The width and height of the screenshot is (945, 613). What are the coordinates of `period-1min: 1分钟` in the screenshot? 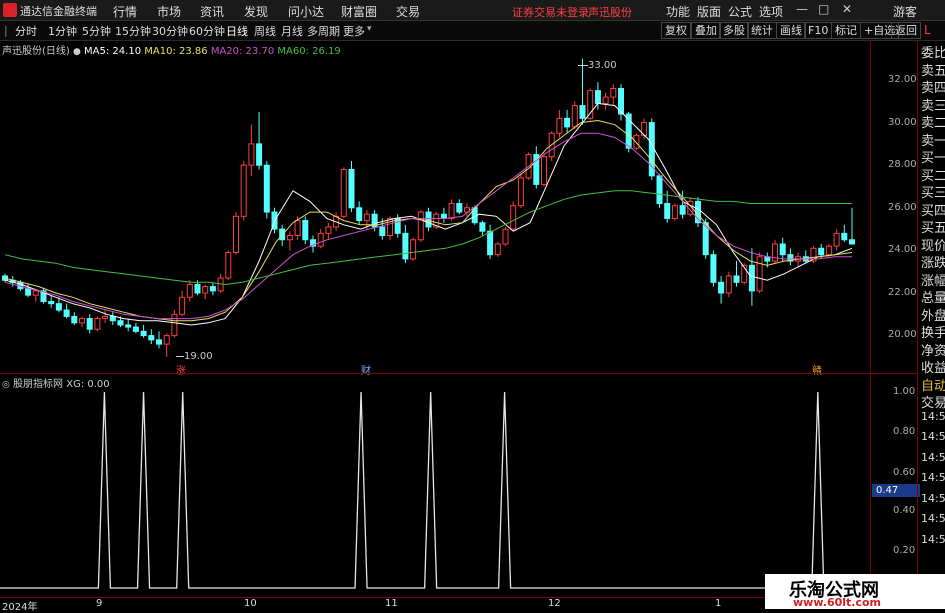 It's located at (62, 31).